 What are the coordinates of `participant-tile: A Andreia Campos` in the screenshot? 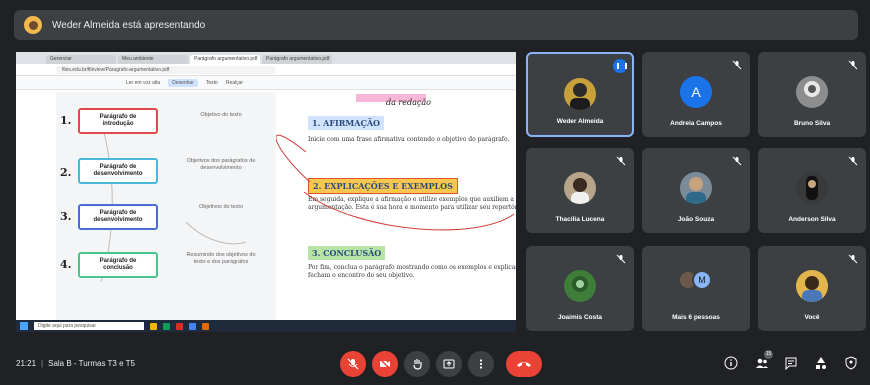 It's located at (696, 94).